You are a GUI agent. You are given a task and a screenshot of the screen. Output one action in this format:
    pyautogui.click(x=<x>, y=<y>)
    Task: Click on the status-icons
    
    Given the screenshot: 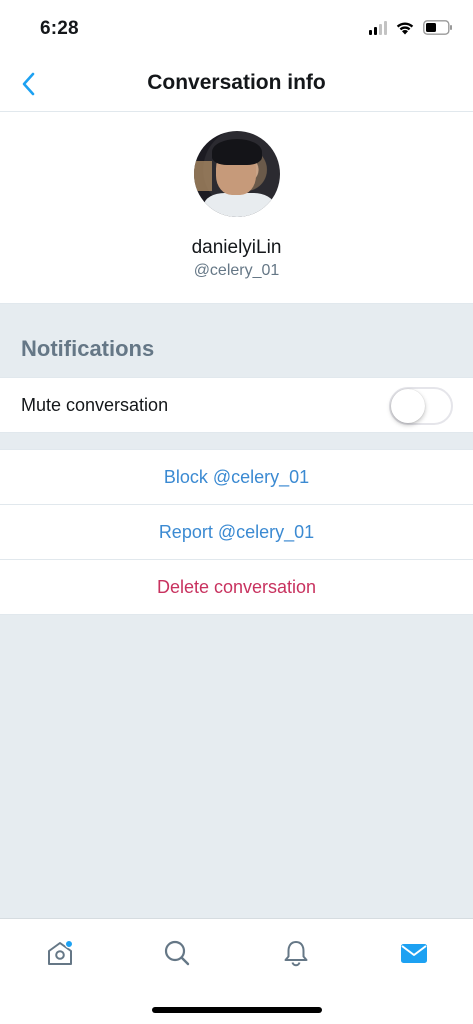 What is the action you would take?
    pyautogui.click(x=411, y=27)
    